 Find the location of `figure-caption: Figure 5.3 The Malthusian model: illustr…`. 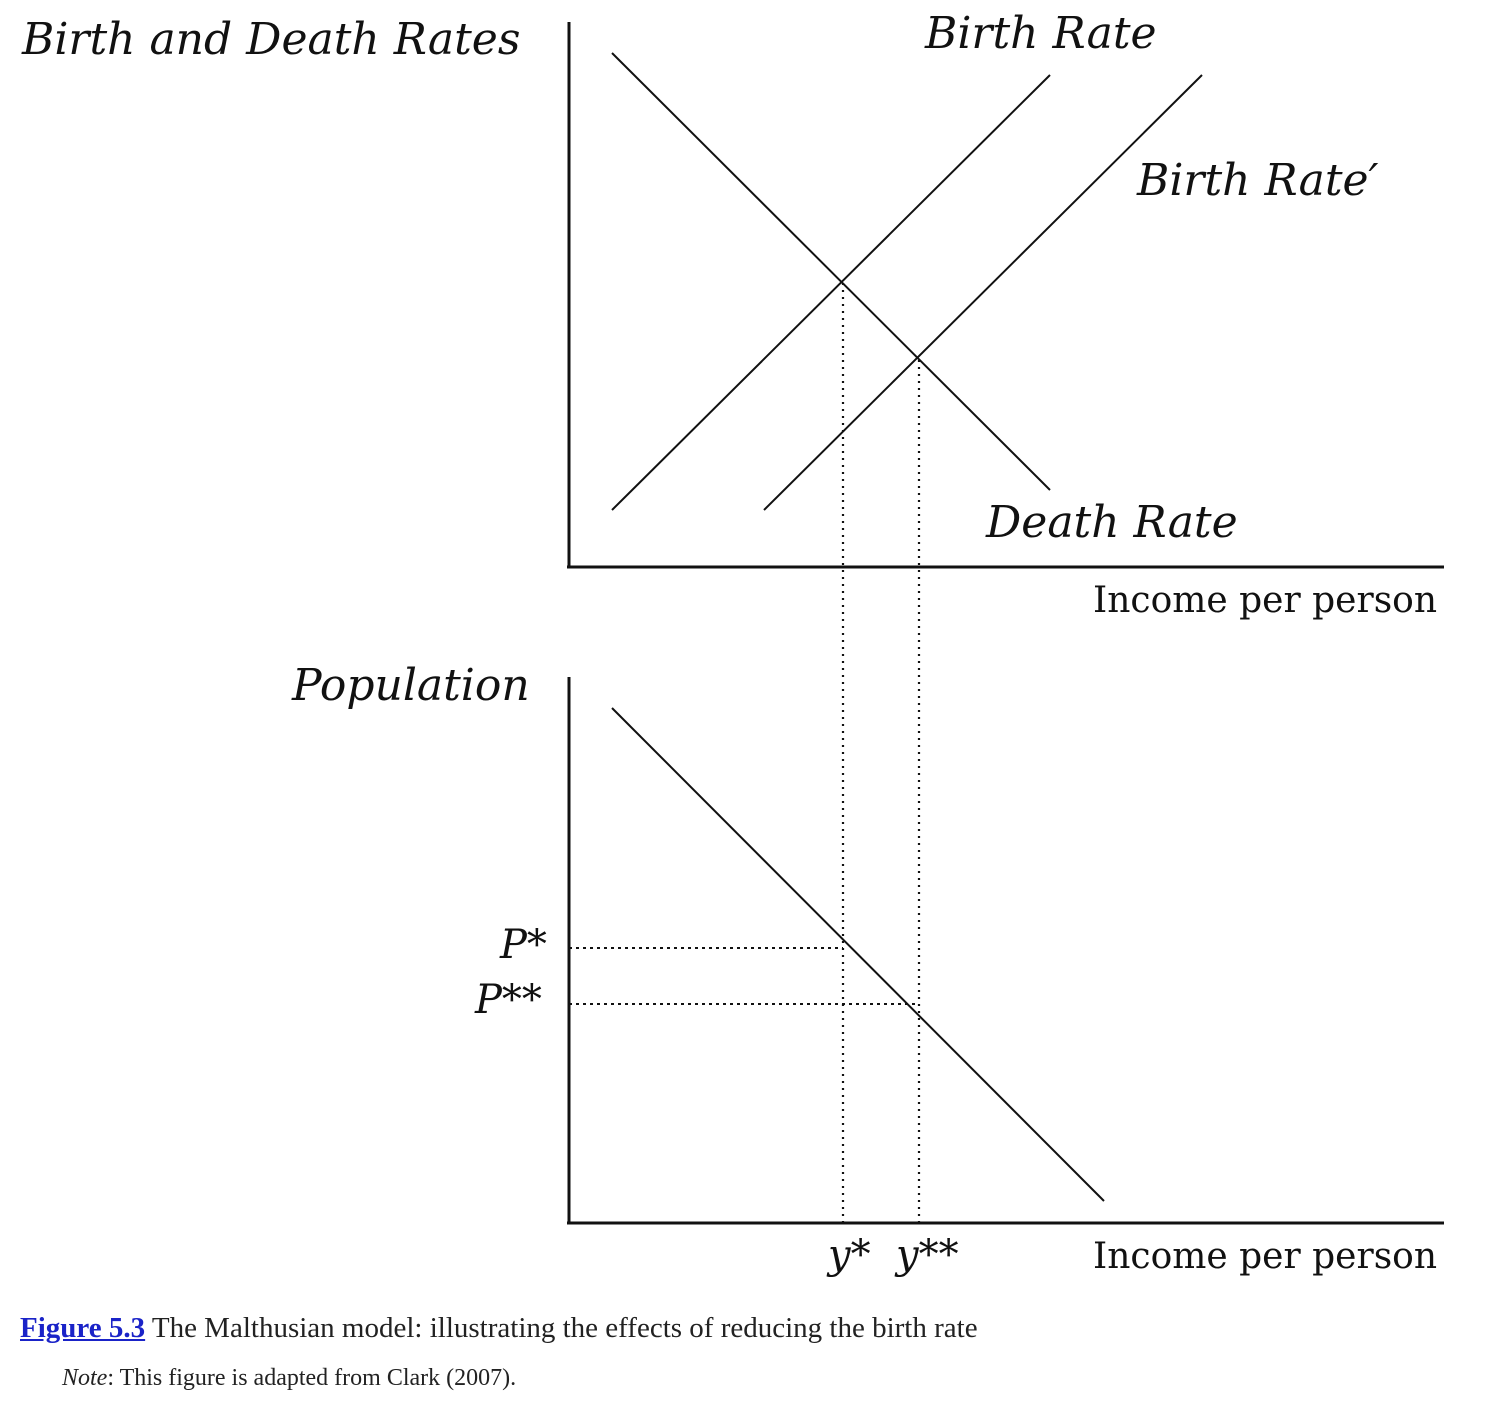

figure-caption: Figure 5.3 The Malthusian model: illustr… is located at coordinates (755, 1328).